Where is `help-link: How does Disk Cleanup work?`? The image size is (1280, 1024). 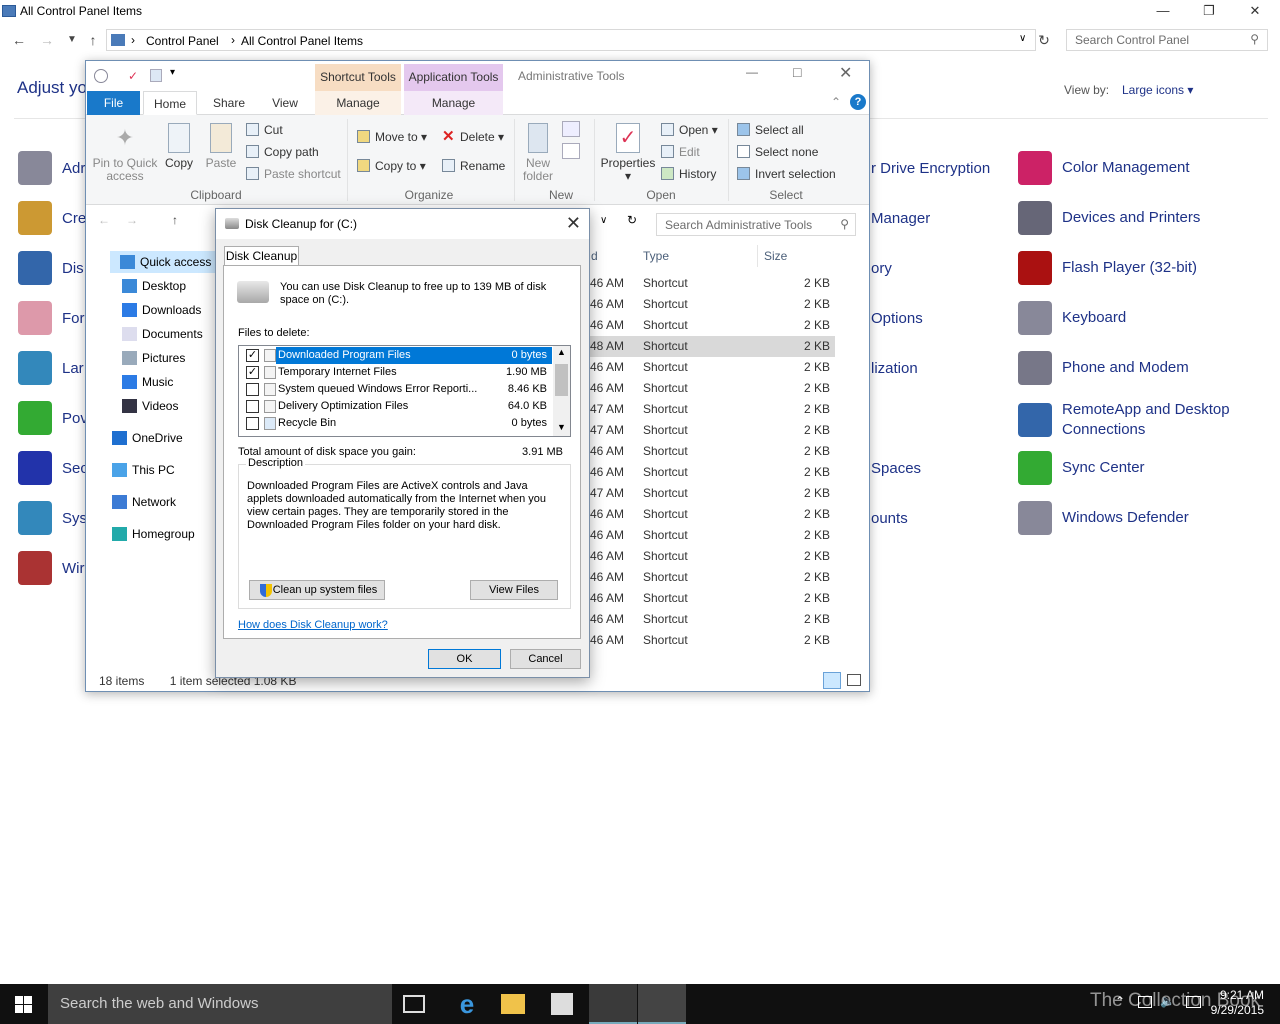
help-link: How does Disk Cleanup work? is located at coordinates (313, 625).